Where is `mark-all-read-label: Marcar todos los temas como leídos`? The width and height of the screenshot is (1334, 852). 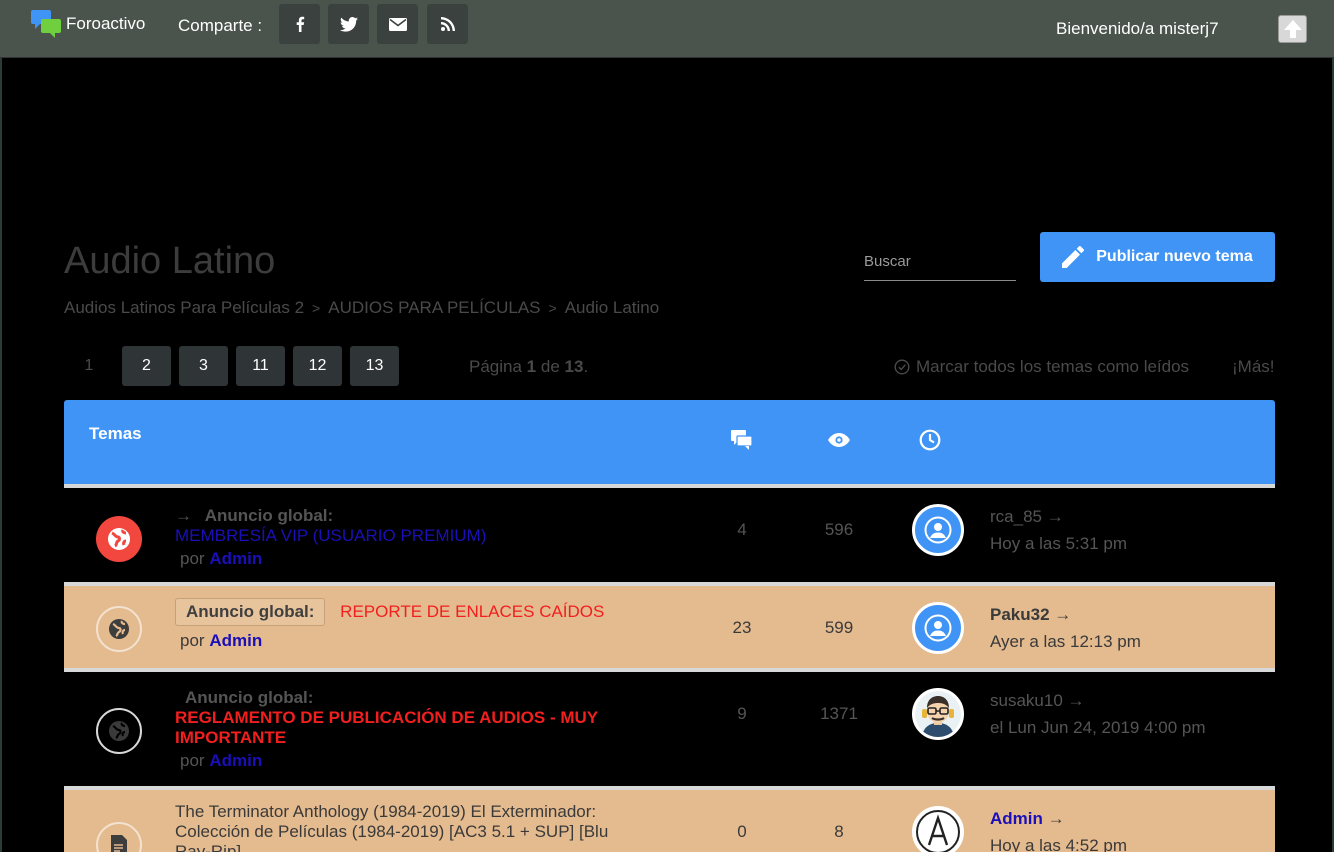
mark-all-read-label: Marcar todos los temas como leídos is located at coordinates (1053, 366).